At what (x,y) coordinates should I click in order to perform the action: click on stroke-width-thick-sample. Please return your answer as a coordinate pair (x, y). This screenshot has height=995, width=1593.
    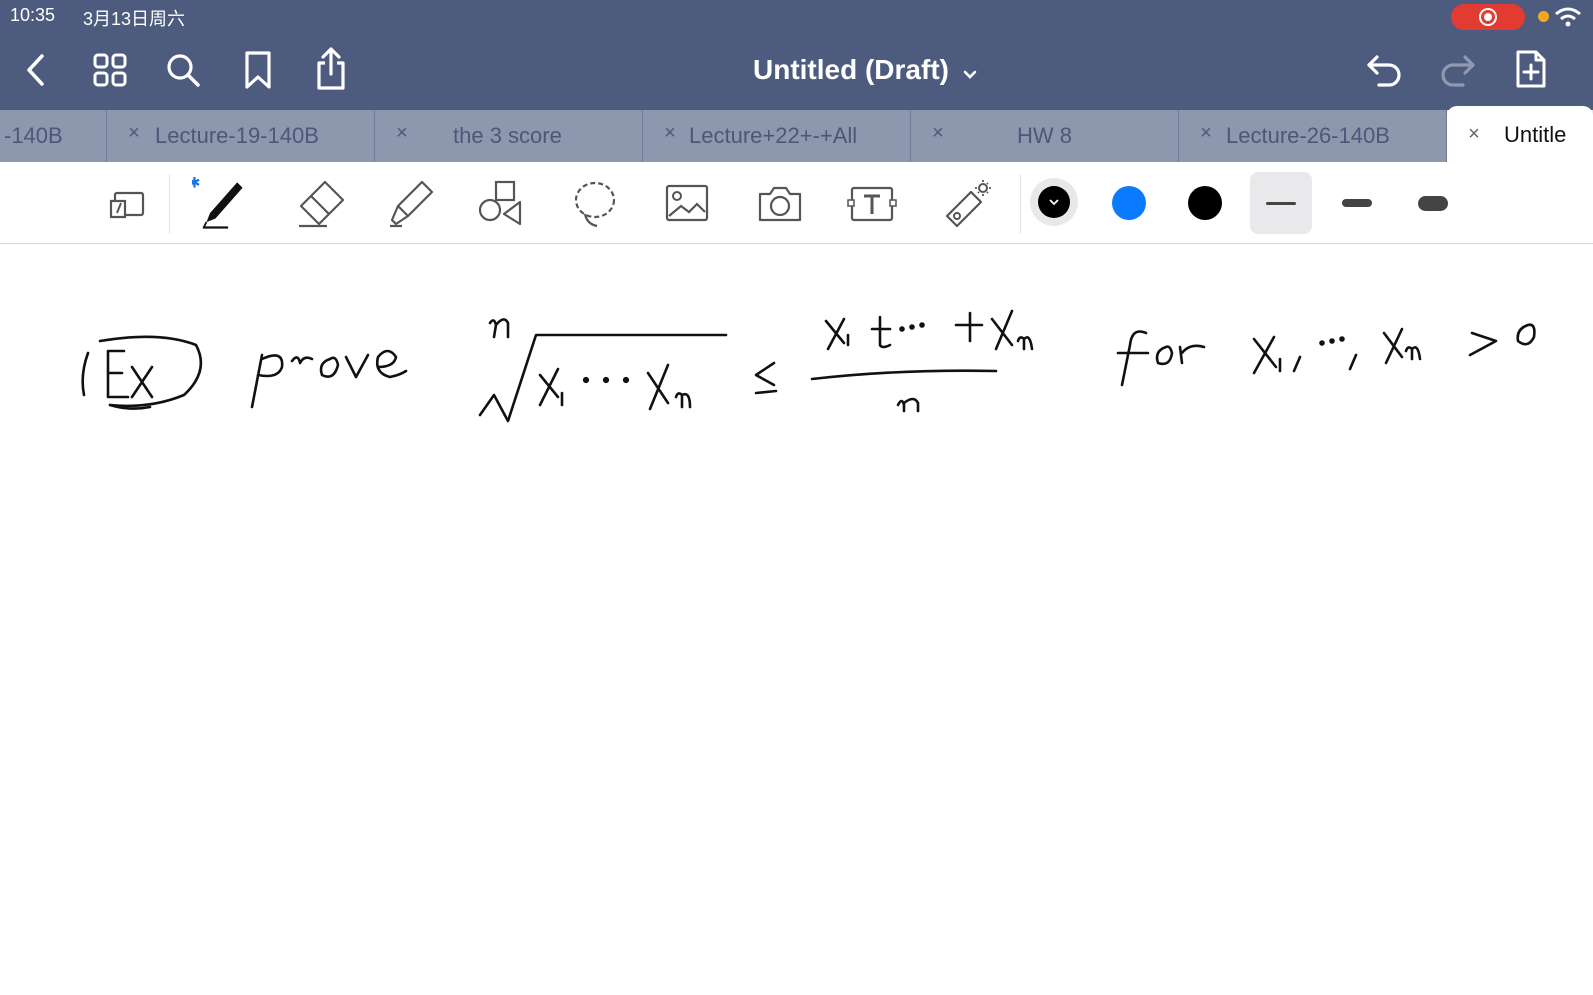
    Looking at the image, I should click on (1433, 203).